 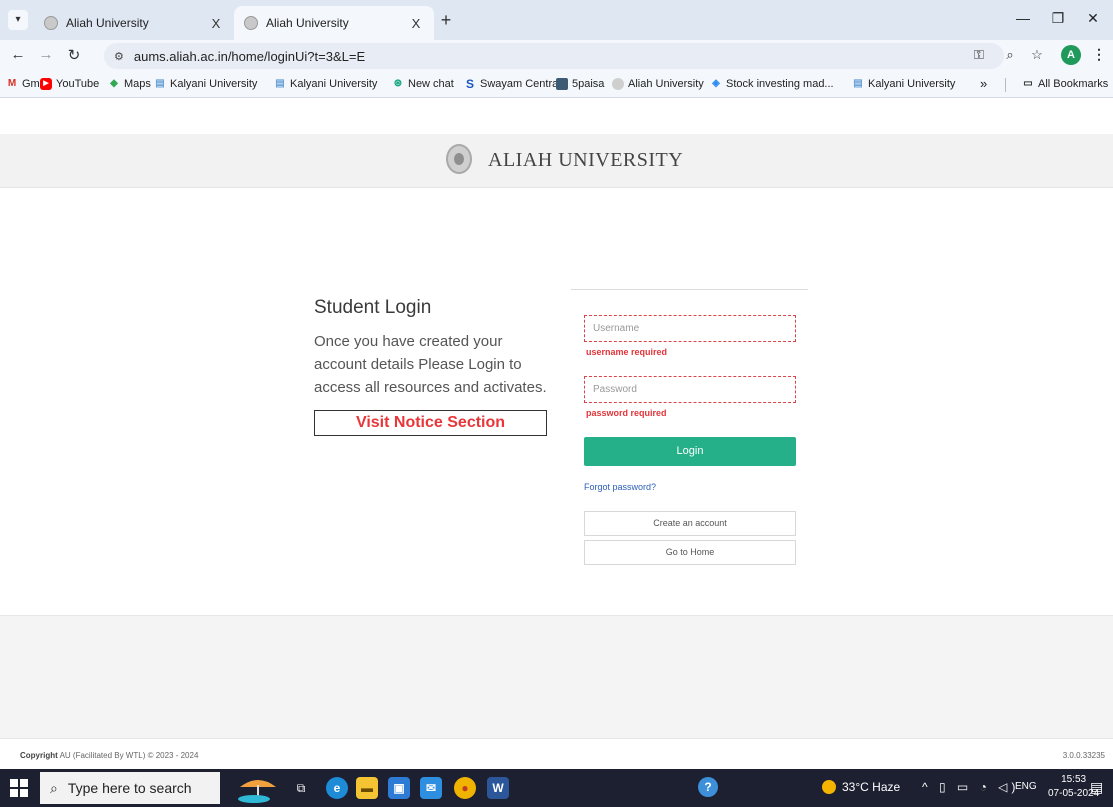 I want to click on back-arrow-icon: ←, so click(x=18, y=54).